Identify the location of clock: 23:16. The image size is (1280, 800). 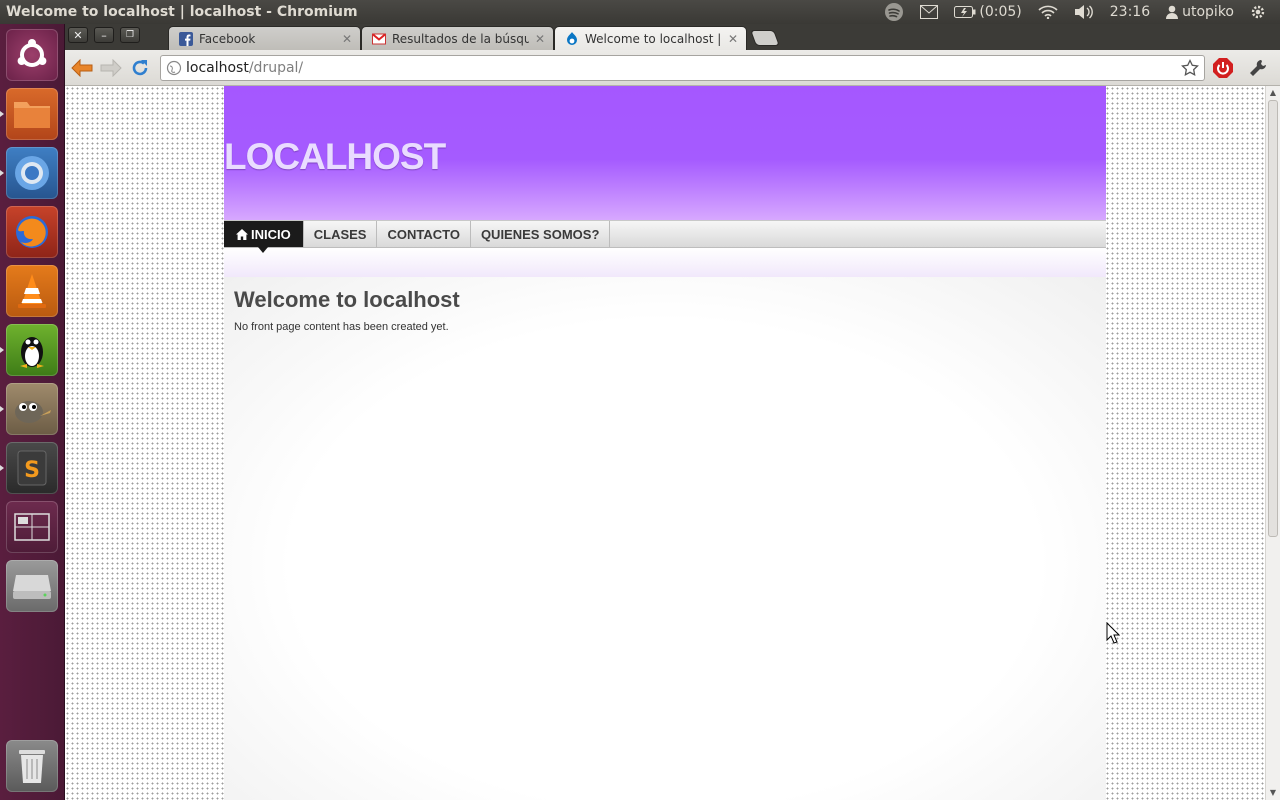
(1130, 12).